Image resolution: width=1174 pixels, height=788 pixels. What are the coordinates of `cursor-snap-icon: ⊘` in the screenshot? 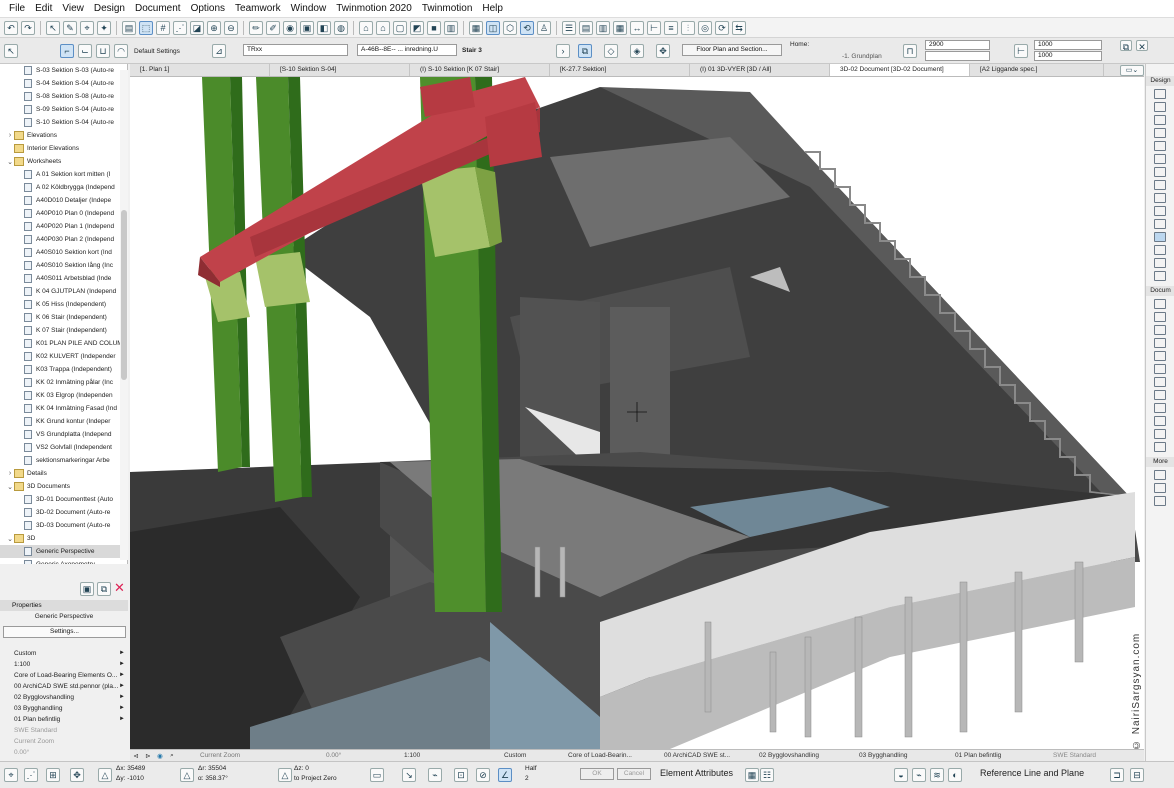 It's located at (483, 775).